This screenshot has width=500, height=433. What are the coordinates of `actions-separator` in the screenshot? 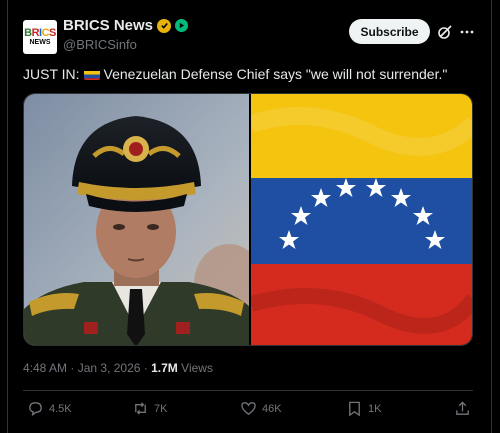 It's located at (248, 390).